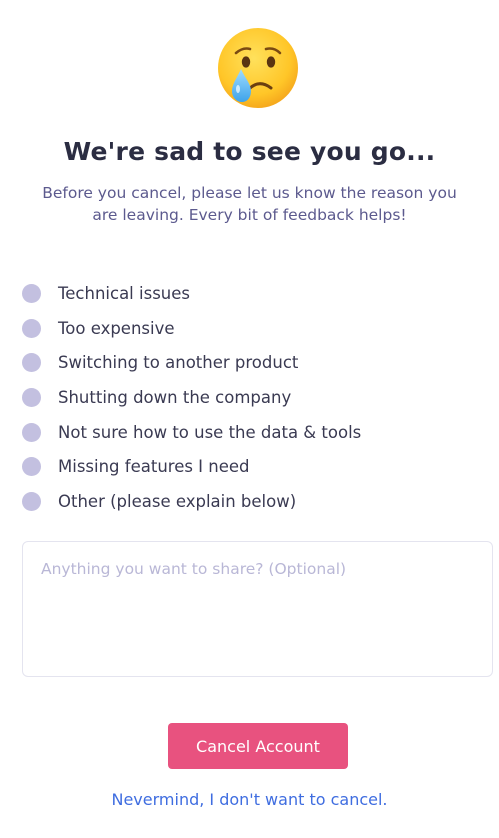  Describe the element at coordinates (252, 328) in the screenshot. I see `reason-option-too-expensive: Too expensive` at that location.